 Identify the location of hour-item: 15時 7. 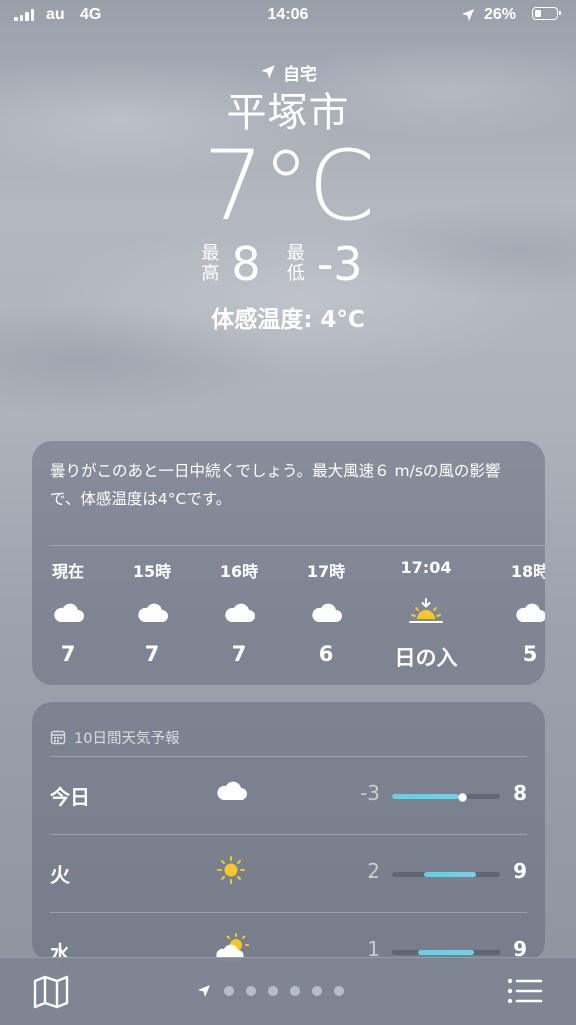
(152, 606).